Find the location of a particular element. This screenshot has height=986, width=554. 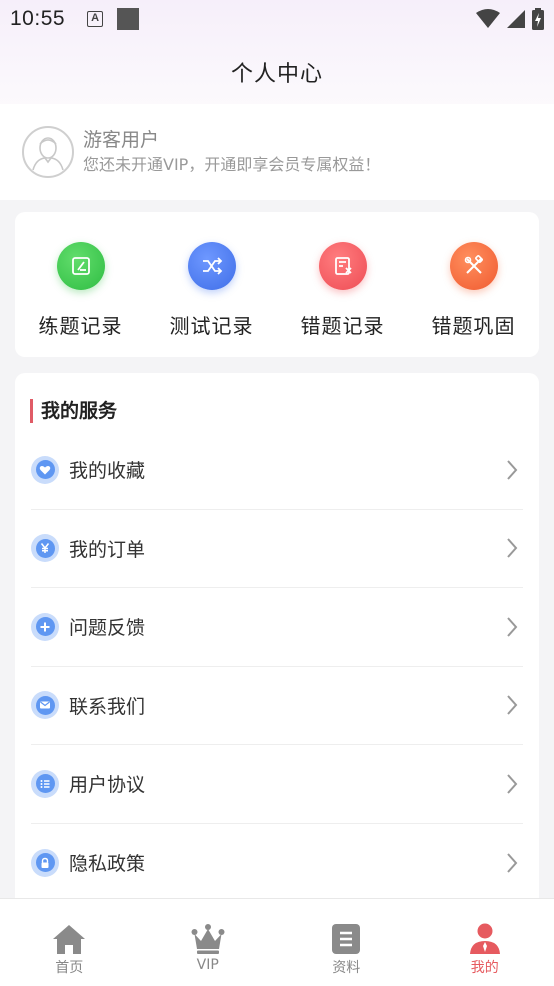

service-item-feedback: 问题反馈 is located at coordinates (277, 627).